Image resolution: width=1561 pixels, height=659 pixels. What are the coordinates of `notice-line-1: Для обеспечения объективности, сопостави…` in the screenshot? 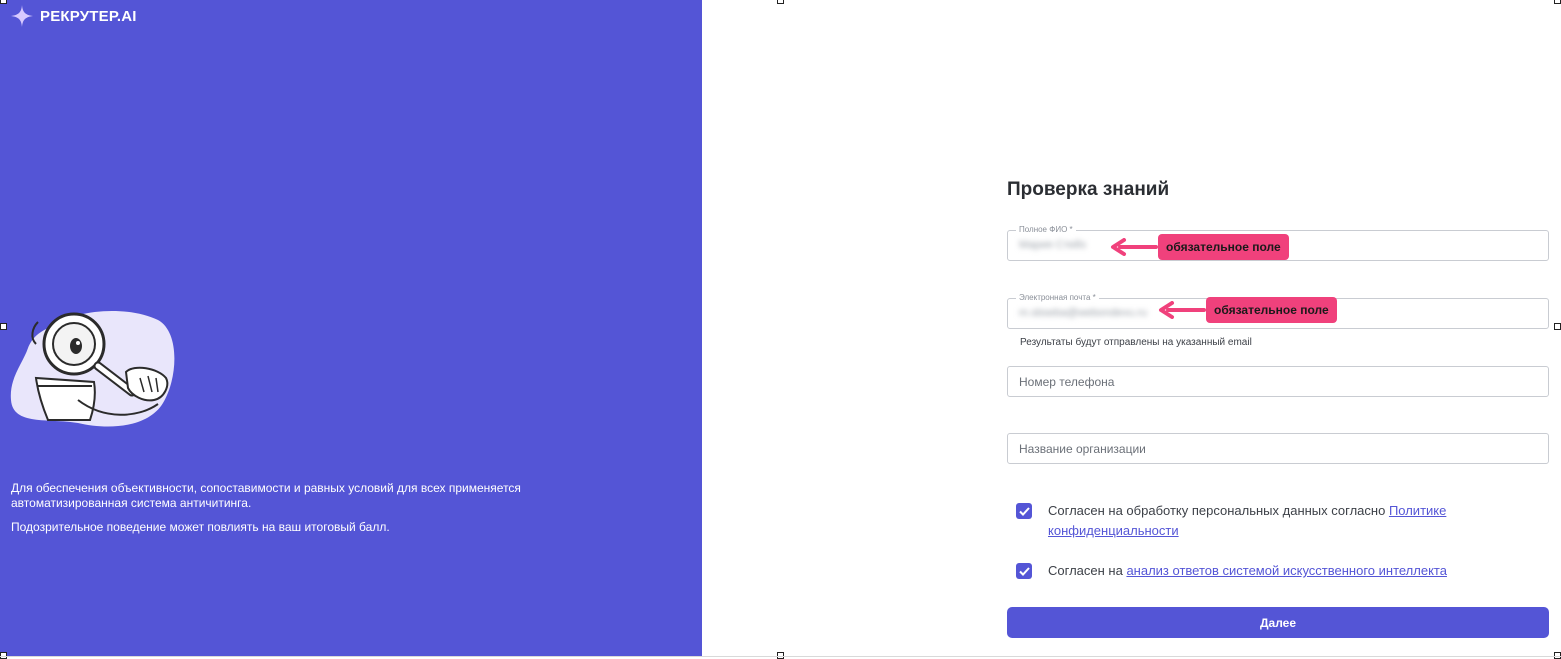 It's located at (266, 495).